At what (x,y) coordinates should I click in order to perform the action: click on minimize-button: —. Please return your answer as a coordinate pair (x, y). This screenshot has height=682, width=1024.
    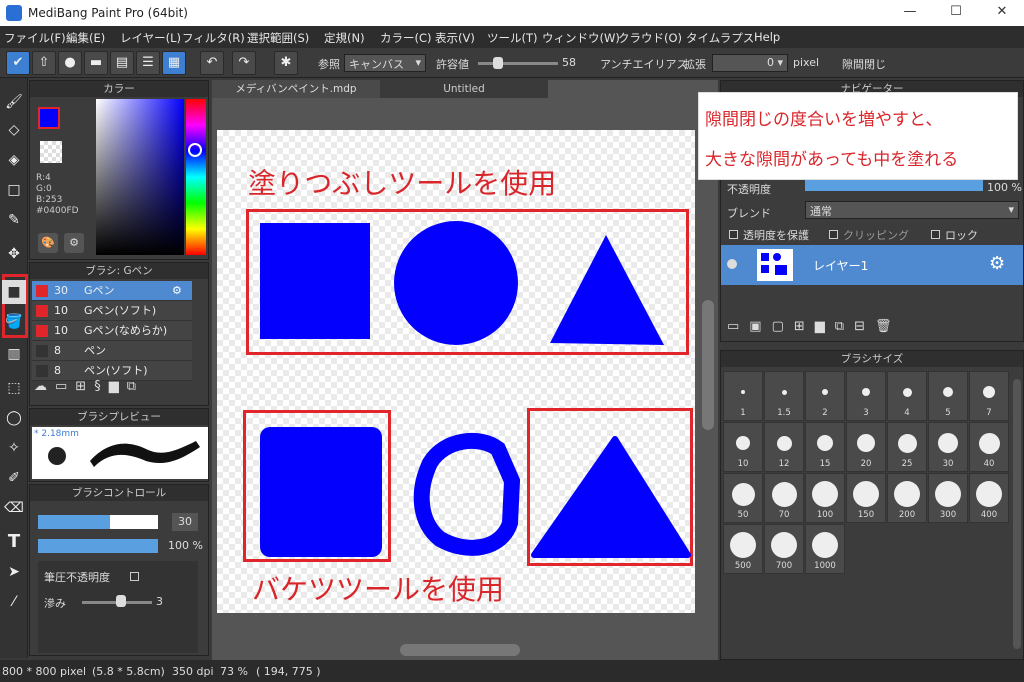
    Looking at the image, I should click on (910, 13).